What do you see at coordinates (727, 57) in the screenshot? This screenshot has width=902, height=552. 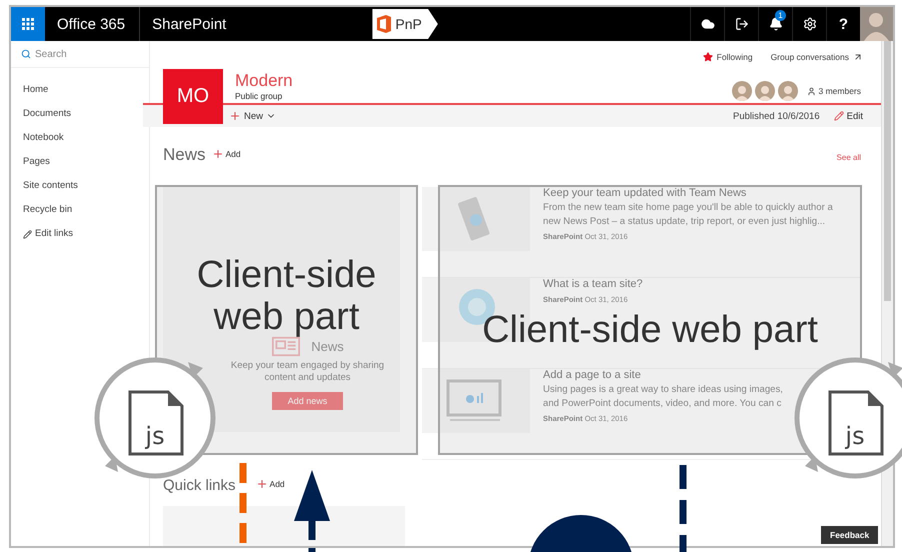 I see `following-link: Following` at bounding box center [727, 57].